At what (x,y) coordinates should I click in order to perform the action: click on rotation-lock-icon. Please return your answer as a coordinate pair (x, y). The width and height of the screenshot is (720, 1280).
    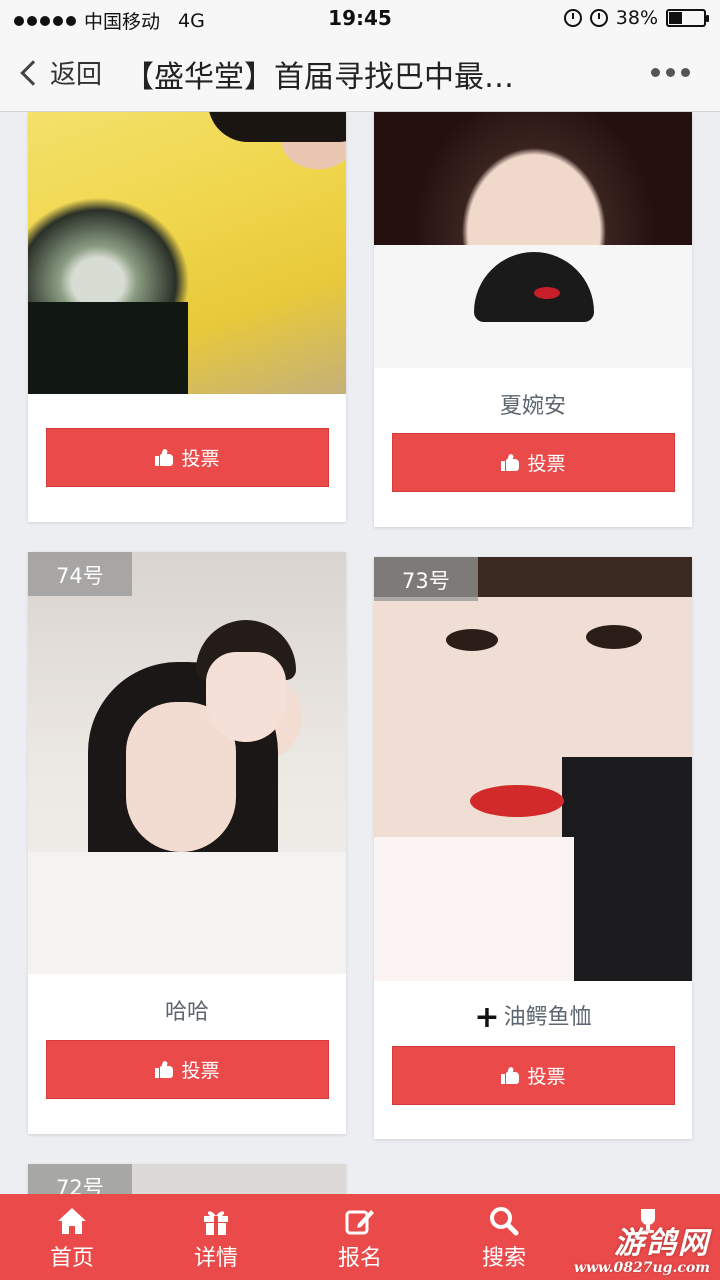
    Looking at the image, I should click on (572, 18).